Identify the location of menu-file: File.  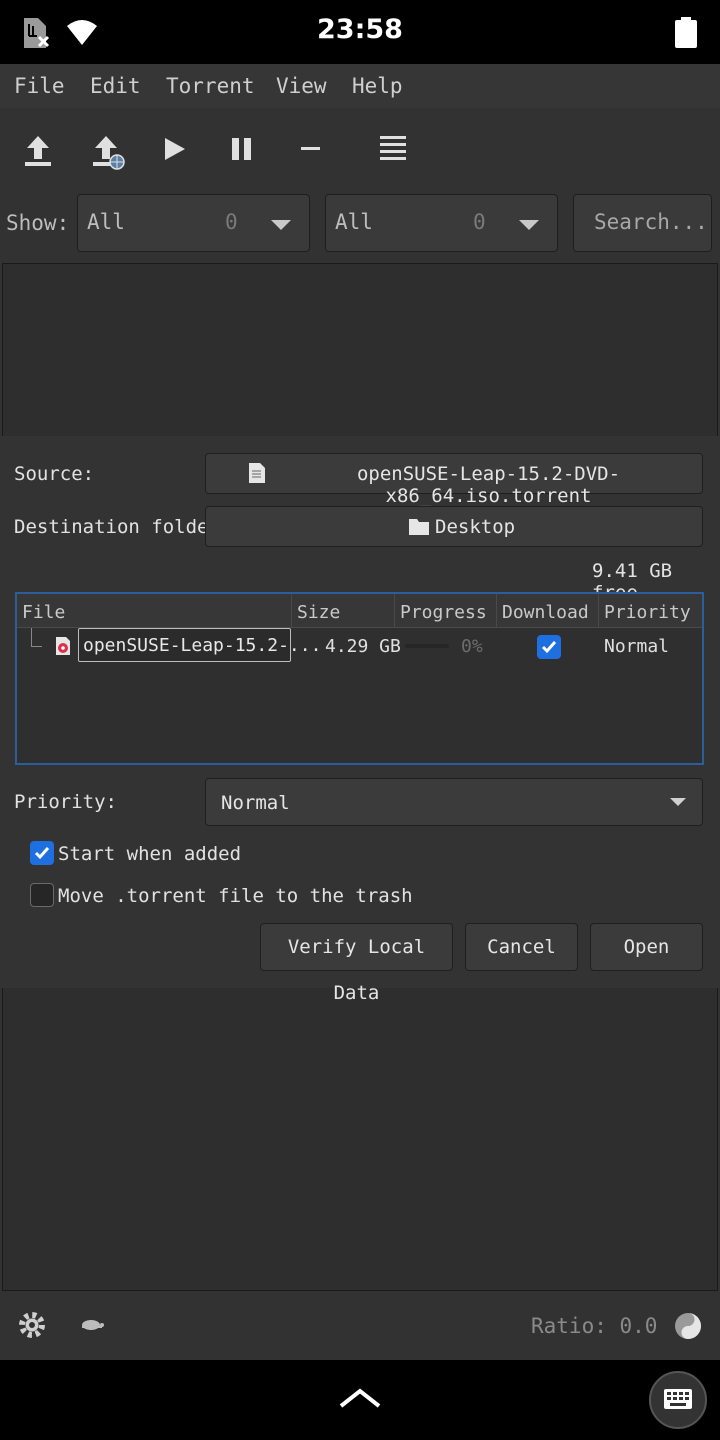
(39, 86).